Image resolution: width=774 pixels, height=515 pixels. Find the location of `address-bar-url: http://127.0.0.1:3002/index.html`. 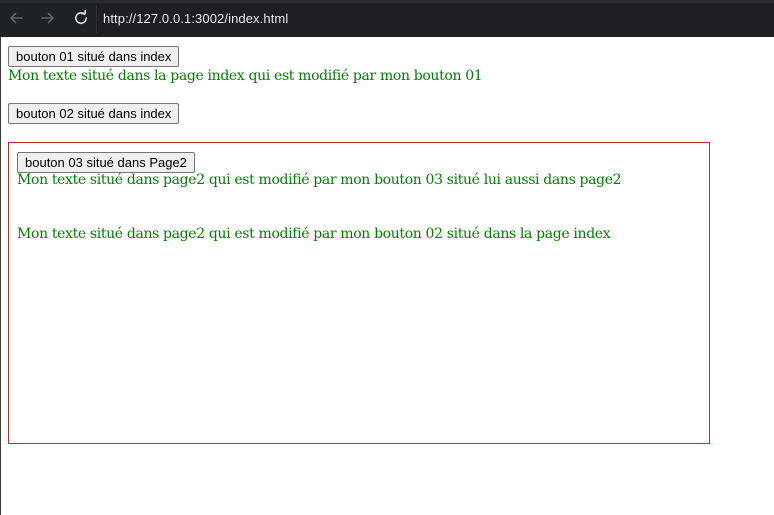

address-bar-url: http://127.0.0.1:3002/index.html is located at coordinates (196, 18).